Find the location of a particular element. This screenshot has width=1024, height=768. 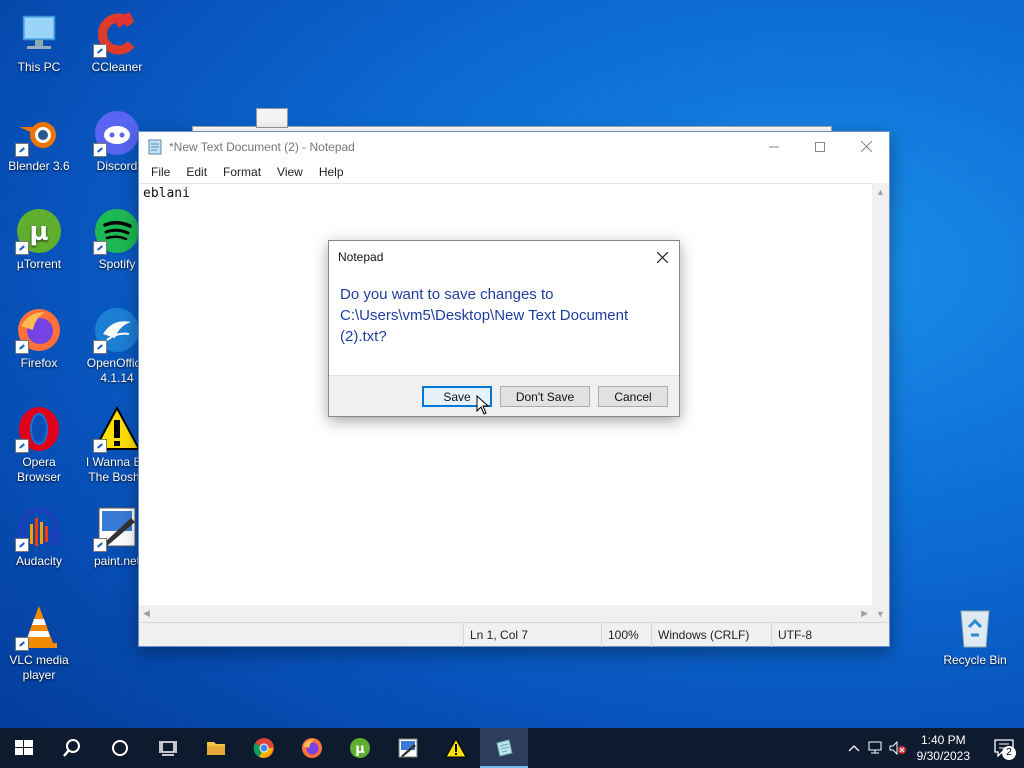

taskbar-chrome is located at coordinates (264, 748).